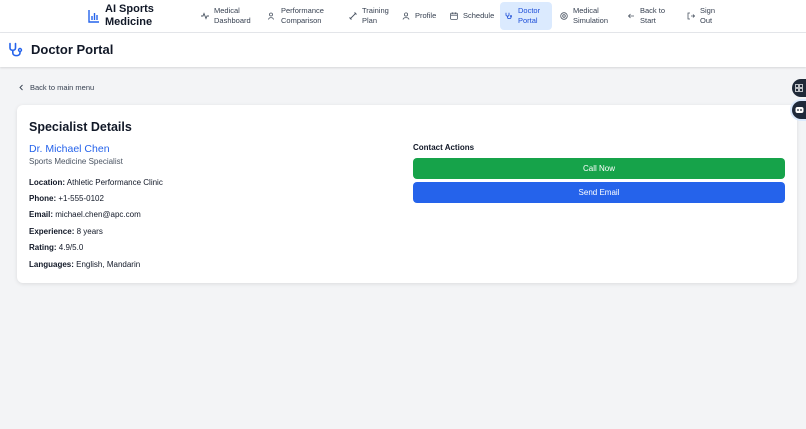 This screenshot has height=429, width=806. I want to click on nav-label: Medical Simulation, so click(591, 15).